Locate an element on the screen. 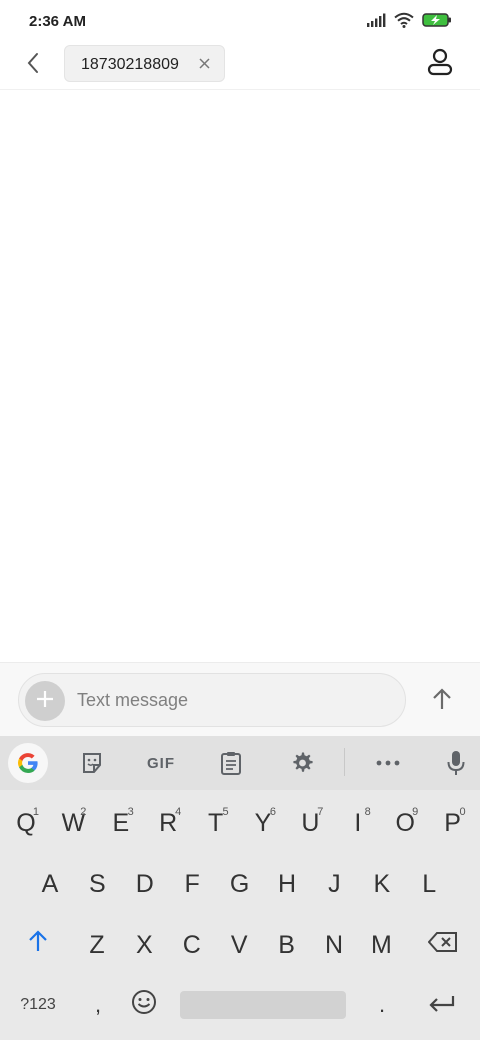  key-hint: 7 is located at coordinates (320, 812).